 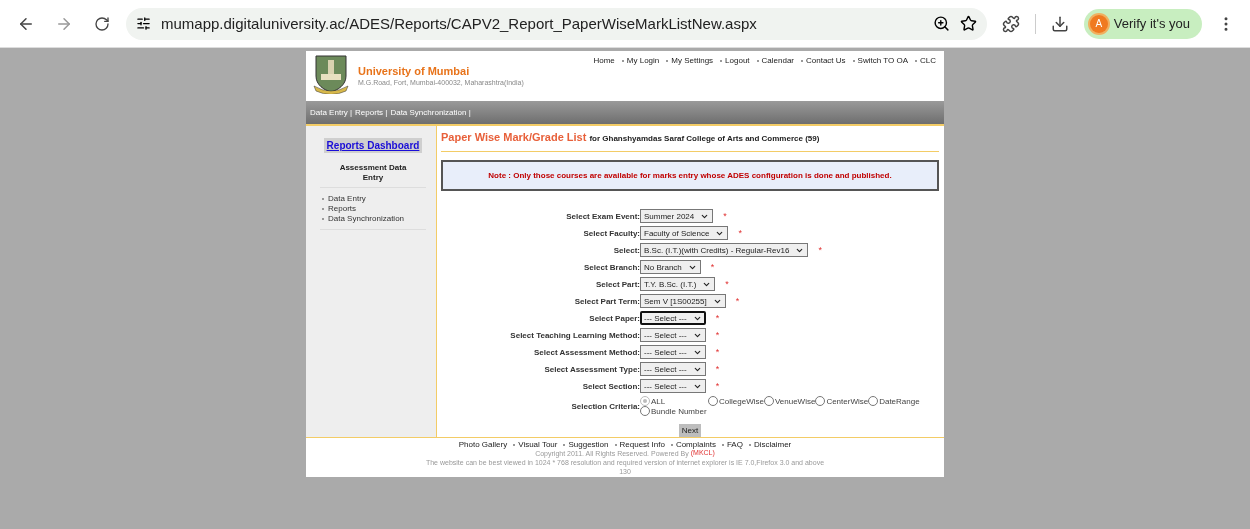 What do you see at coordinates (673, 411) in the screenshot?
I see `radio-option: Bundle Number` at bounding box center [673, 411].